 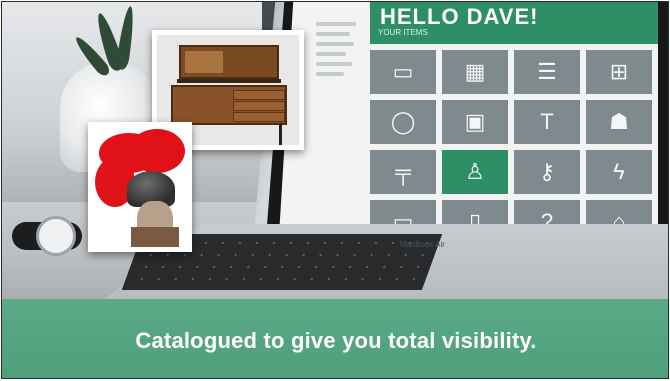 I want to click on laptop-brand-label: MacBook Air, so click(x=422, y=244).